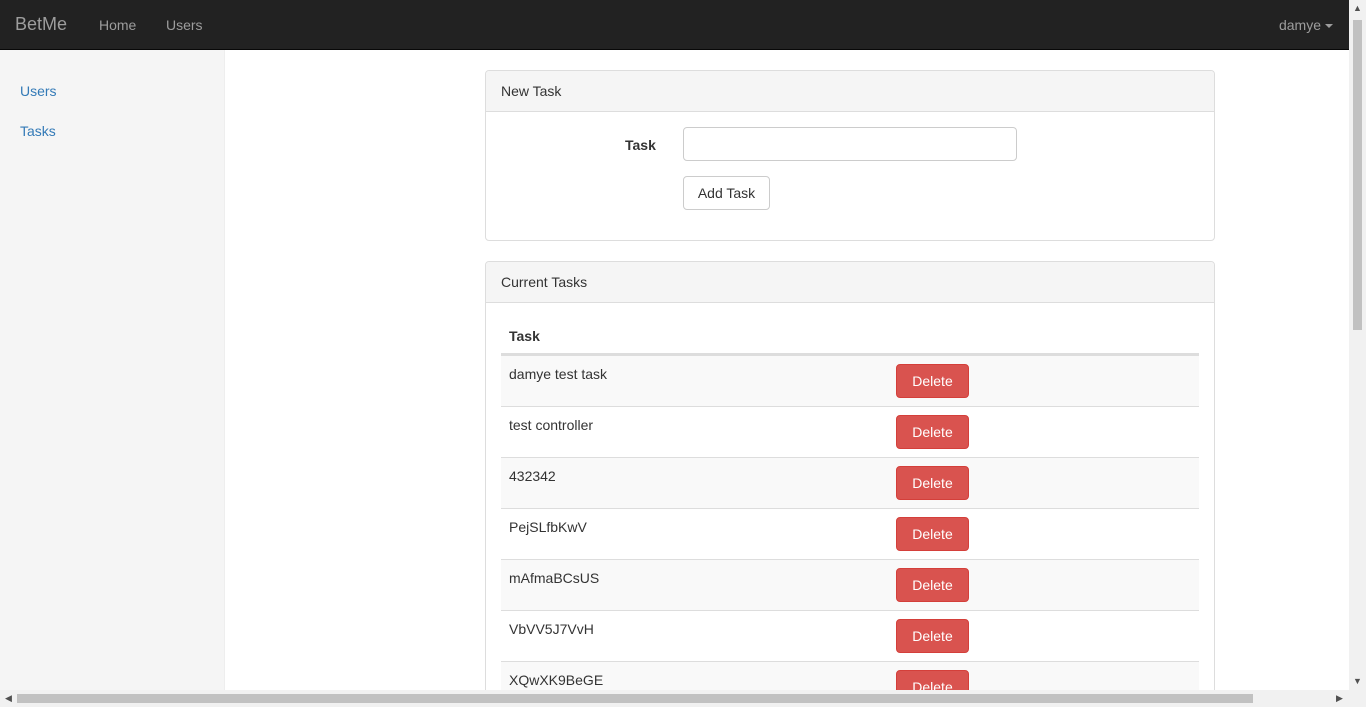 The width and height of the screenshot is (1366, 707). What do you see at coordinates (551, 629) in the screenshot?
I see `task-name: VbVV5J7VvH` at bounding box center [551, 629].